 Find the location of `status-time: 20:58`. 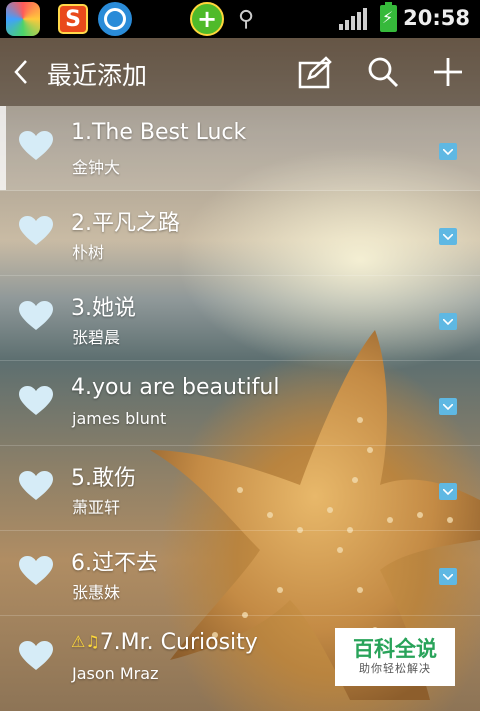

status-time: 20:58 is located at coordinates (436, 18).